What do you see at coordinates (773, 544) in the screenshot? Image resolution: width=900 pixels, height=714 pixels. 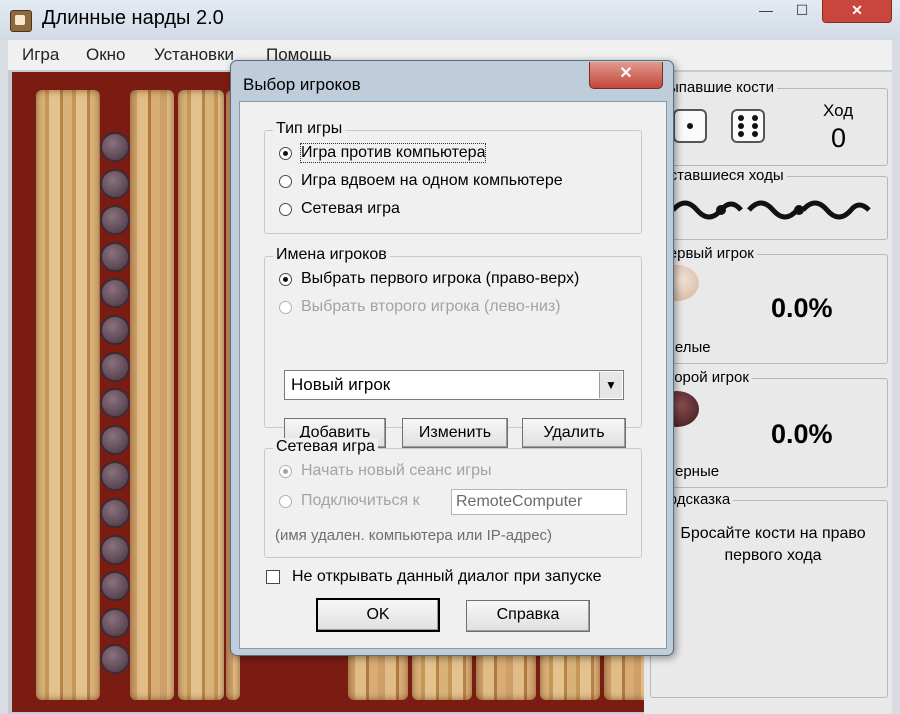 I see `hint-text: Бросайте кости на право первого хода` at bounding box center [773, 544].